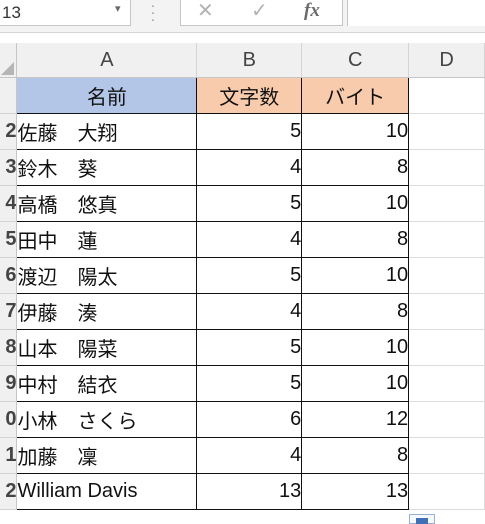 This screenshot has width=485, height=524. Describe the element at coordinates (107, 275) in the screenshot. I see `name-cell: 渡辺 陽太` at that location.